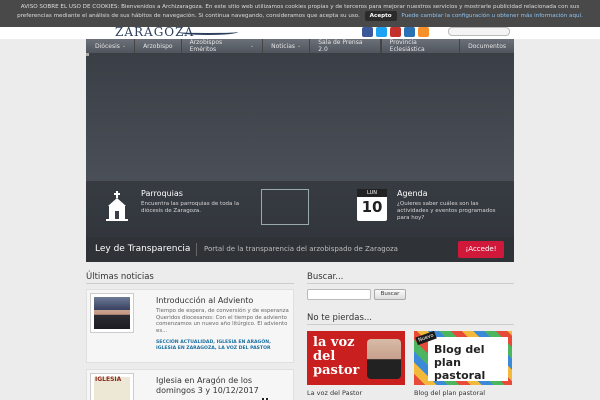 This screenshot has width=600, height=400. I want to click on promo-voz-pastor: la voz del pastor, so click(356, 358).